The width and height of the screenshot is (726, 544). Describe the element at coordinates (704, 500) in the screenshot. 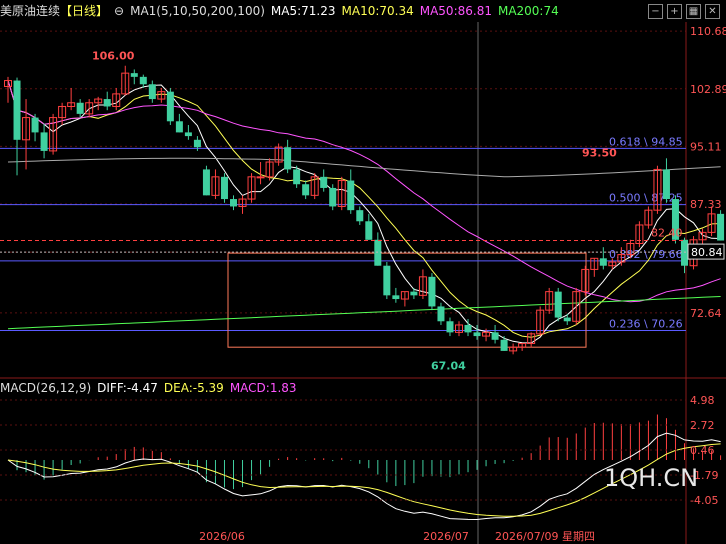

I see `macd-tick-label: -4.05` at that location.